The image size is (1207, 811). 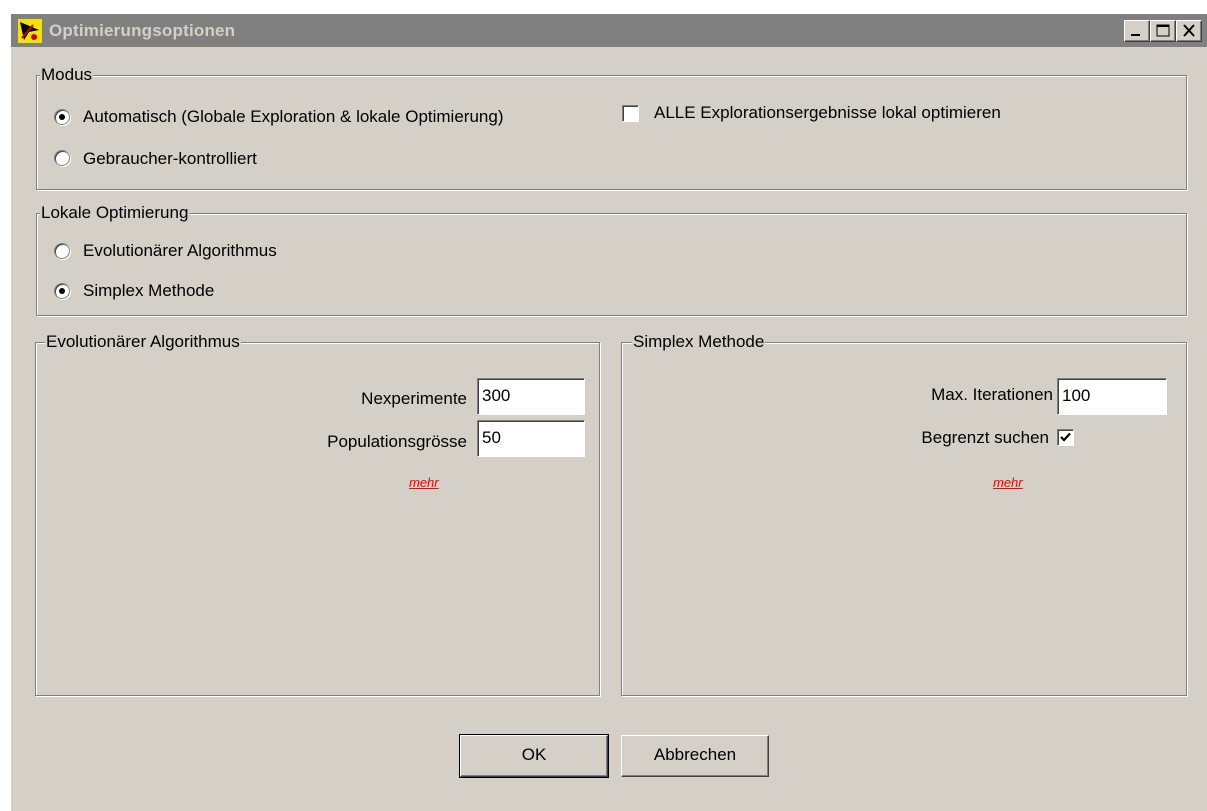 I want to click on maximize-button, so click(x=1163, y=31).